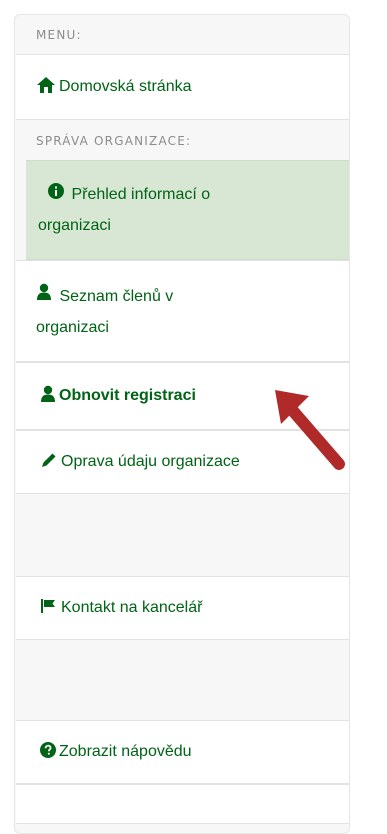 Image resolution: width=387 pixels, height=834 pixels. Describe the element at coordinates (116, 296) in the screenshot. I see `seznam-label-line1: Seznam členů v` at that location.